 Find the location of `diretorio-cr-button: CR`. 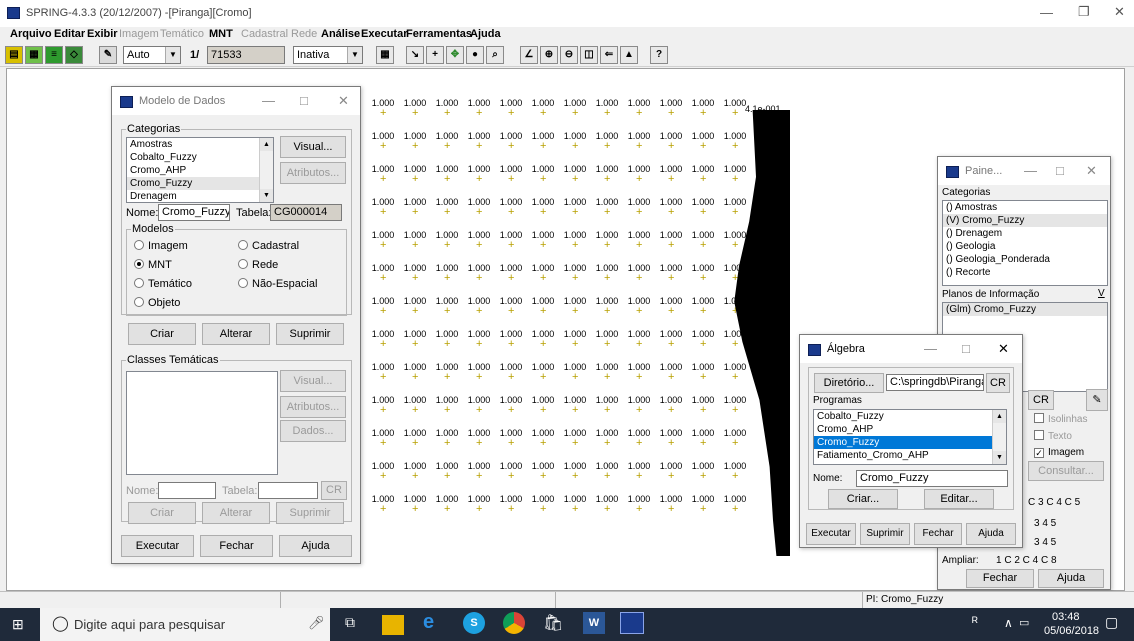

diretorio-cr-button: CR is located at coordinates (998, 383).